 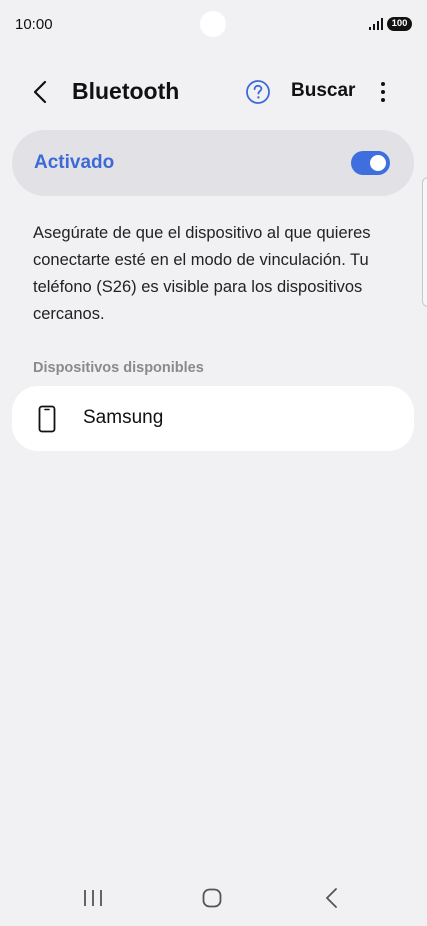 What do you see at coordinates (258, 92) in the screenshot?
I see `help-icon` at bounding box center [258, 92].